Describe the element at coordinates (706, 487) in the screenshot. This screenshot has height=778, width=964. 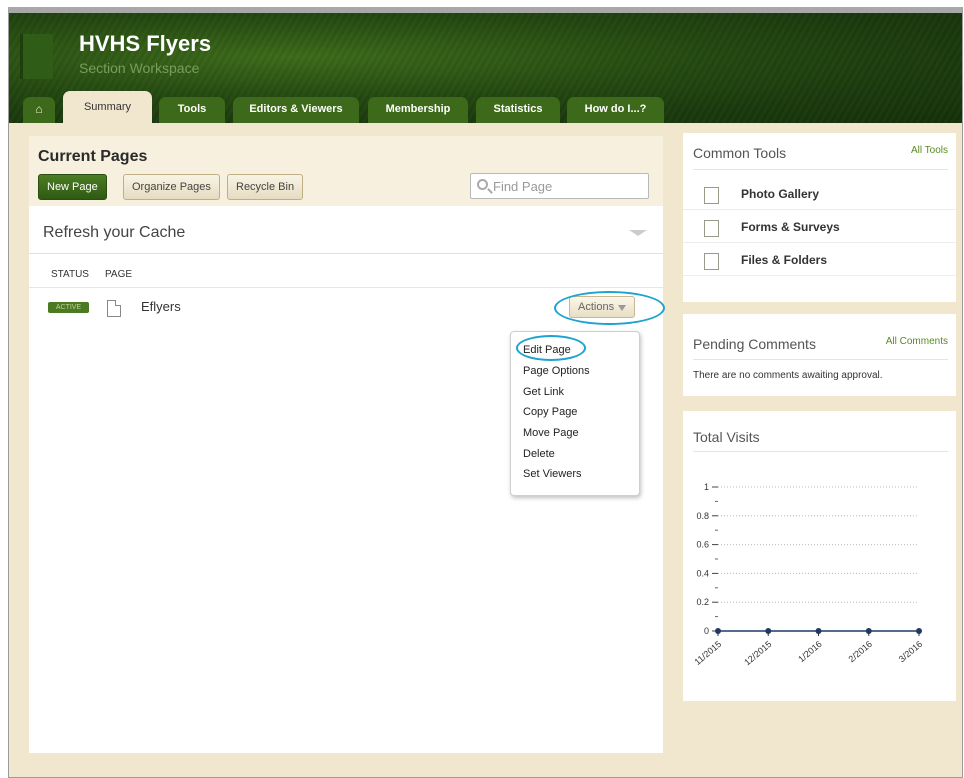
I see `y-tick-label: 1` at that location.